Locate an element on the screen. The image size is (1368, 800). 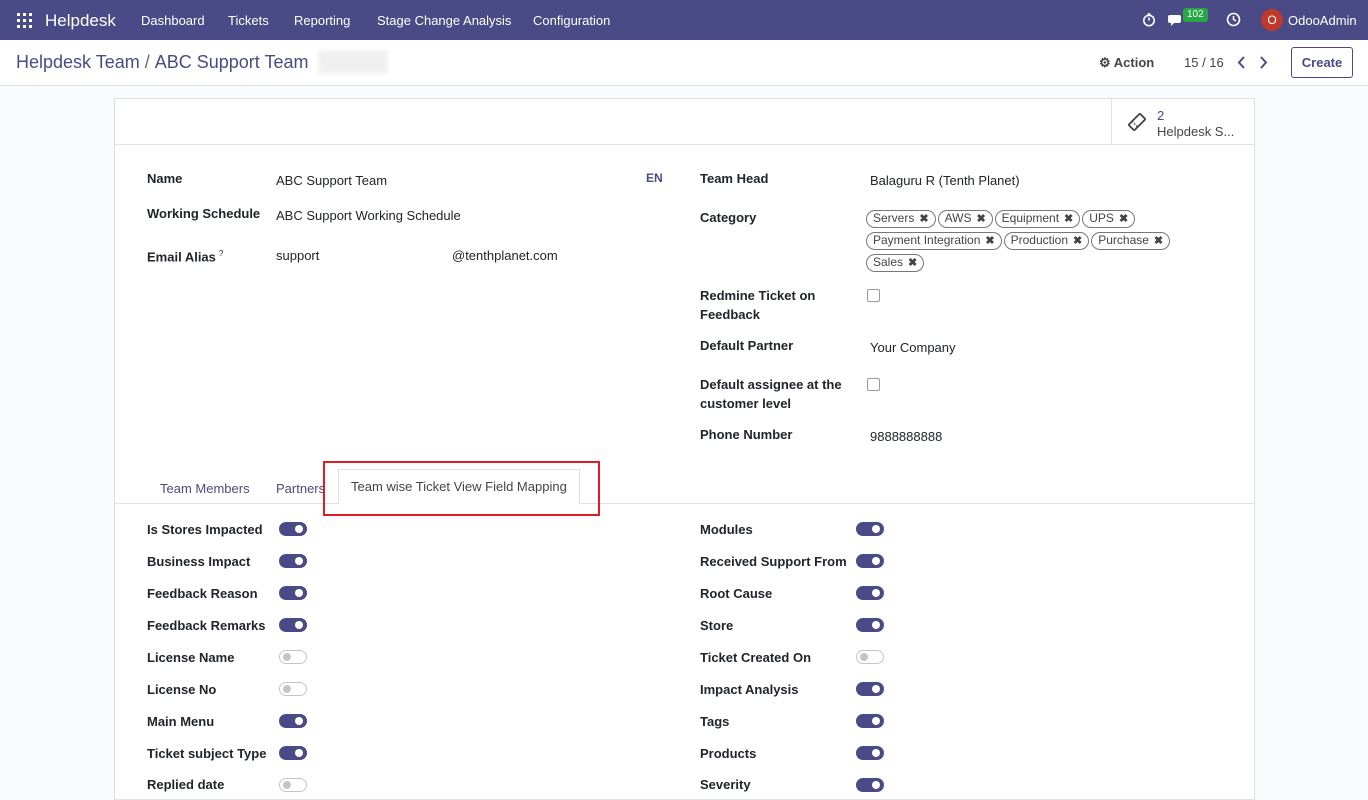
highlight-box is located at coordinates (461, 488).